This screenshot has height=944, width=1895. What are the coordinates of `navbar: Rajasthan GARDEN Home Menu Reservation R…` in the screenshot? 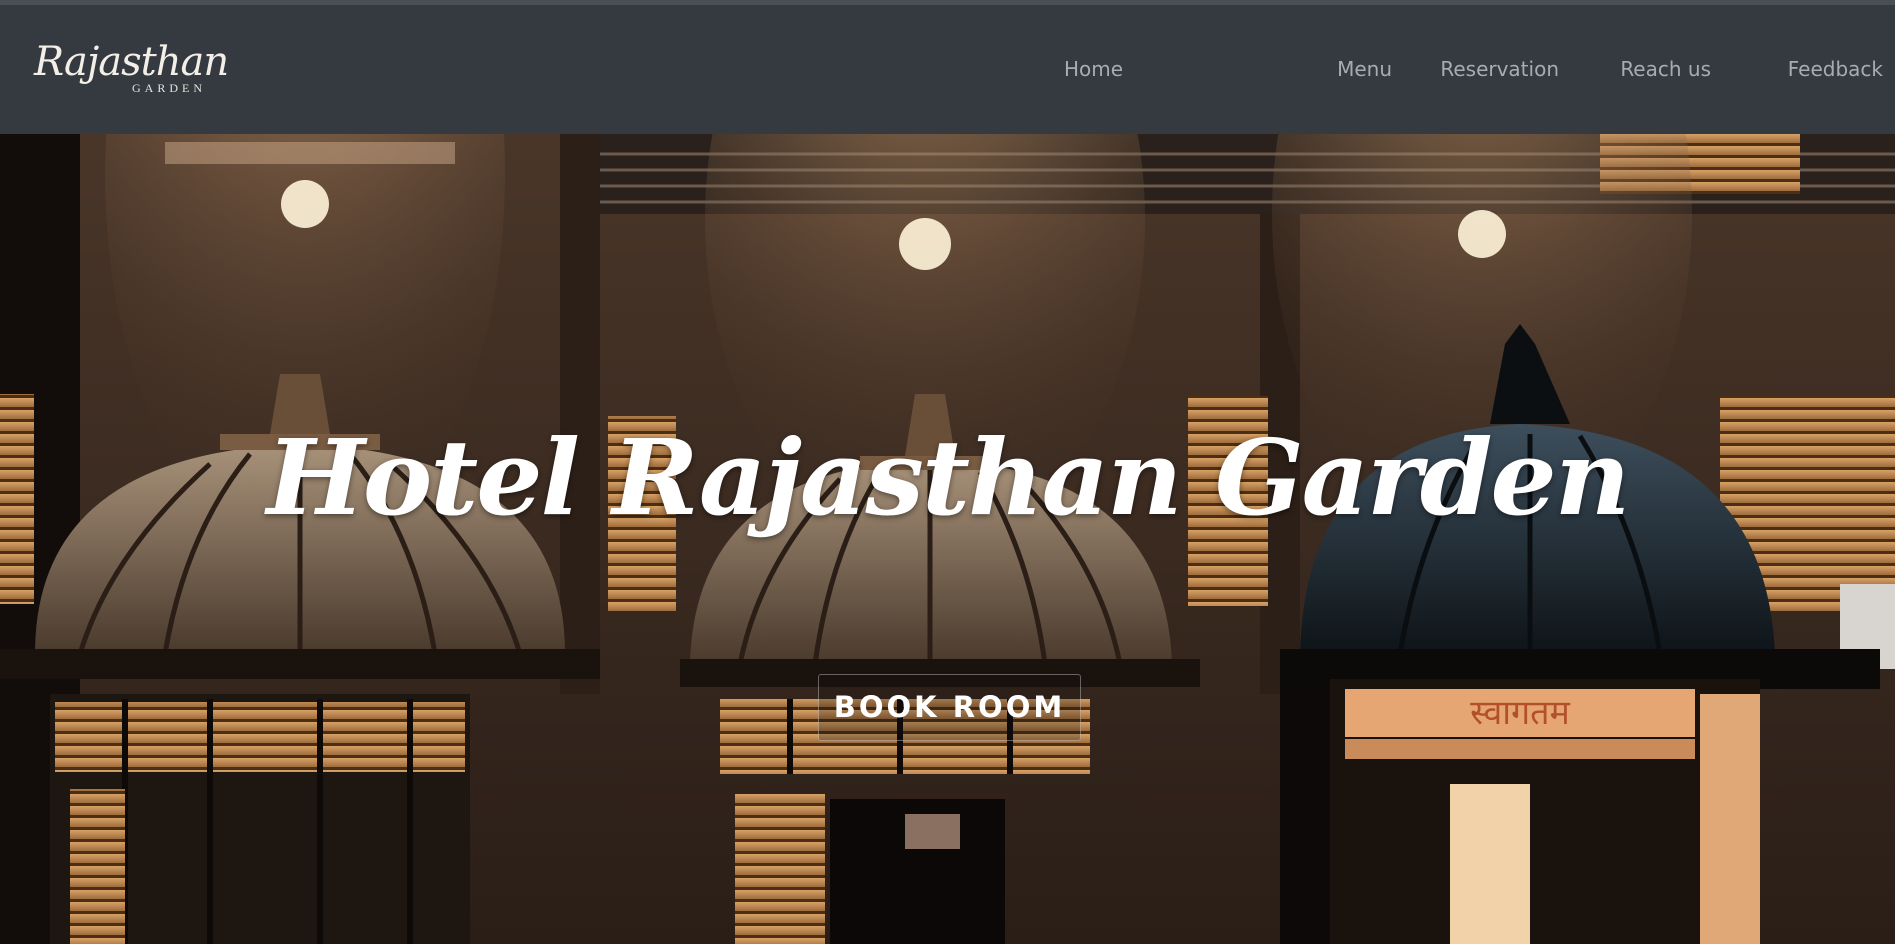 It's located at (947, 69).